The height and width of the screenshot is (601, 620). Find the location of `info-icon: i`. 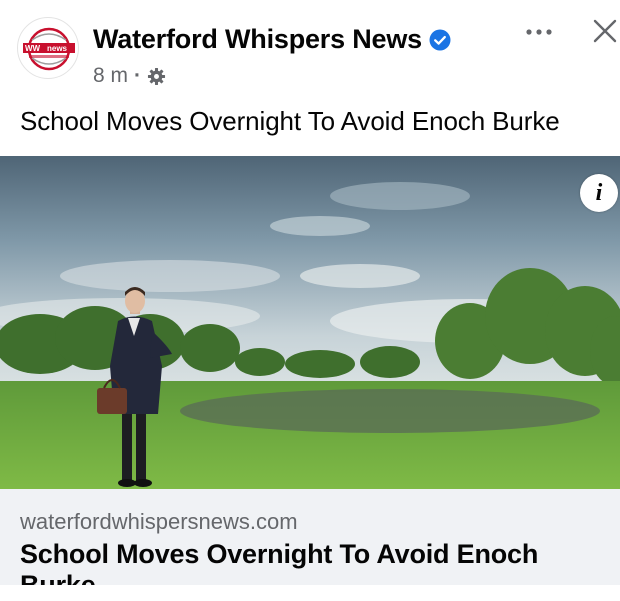

info-icon: i is located at coordinates (599, 193).